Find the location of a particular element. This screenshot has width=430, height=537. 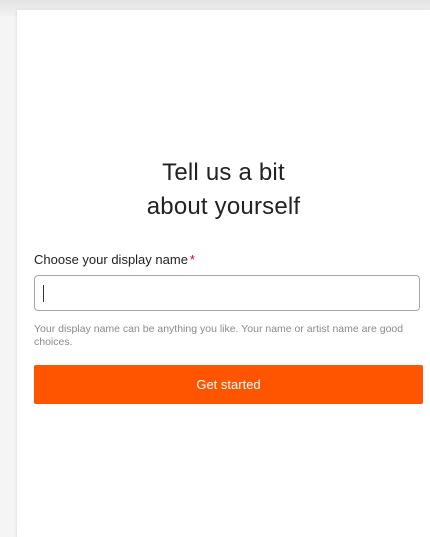

display-name-label: Choose your display name * is located at coordinates (114, 259).